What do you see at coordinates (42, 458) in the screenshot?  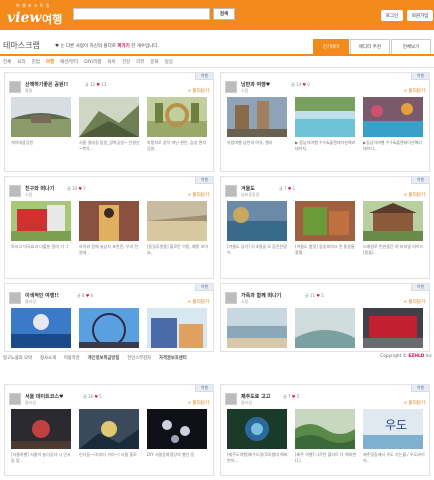 I see `thumbnail-caption: [서울여행] 서울이 놀이공자 시 인사동 탐..` at bounding box center [42, 458].